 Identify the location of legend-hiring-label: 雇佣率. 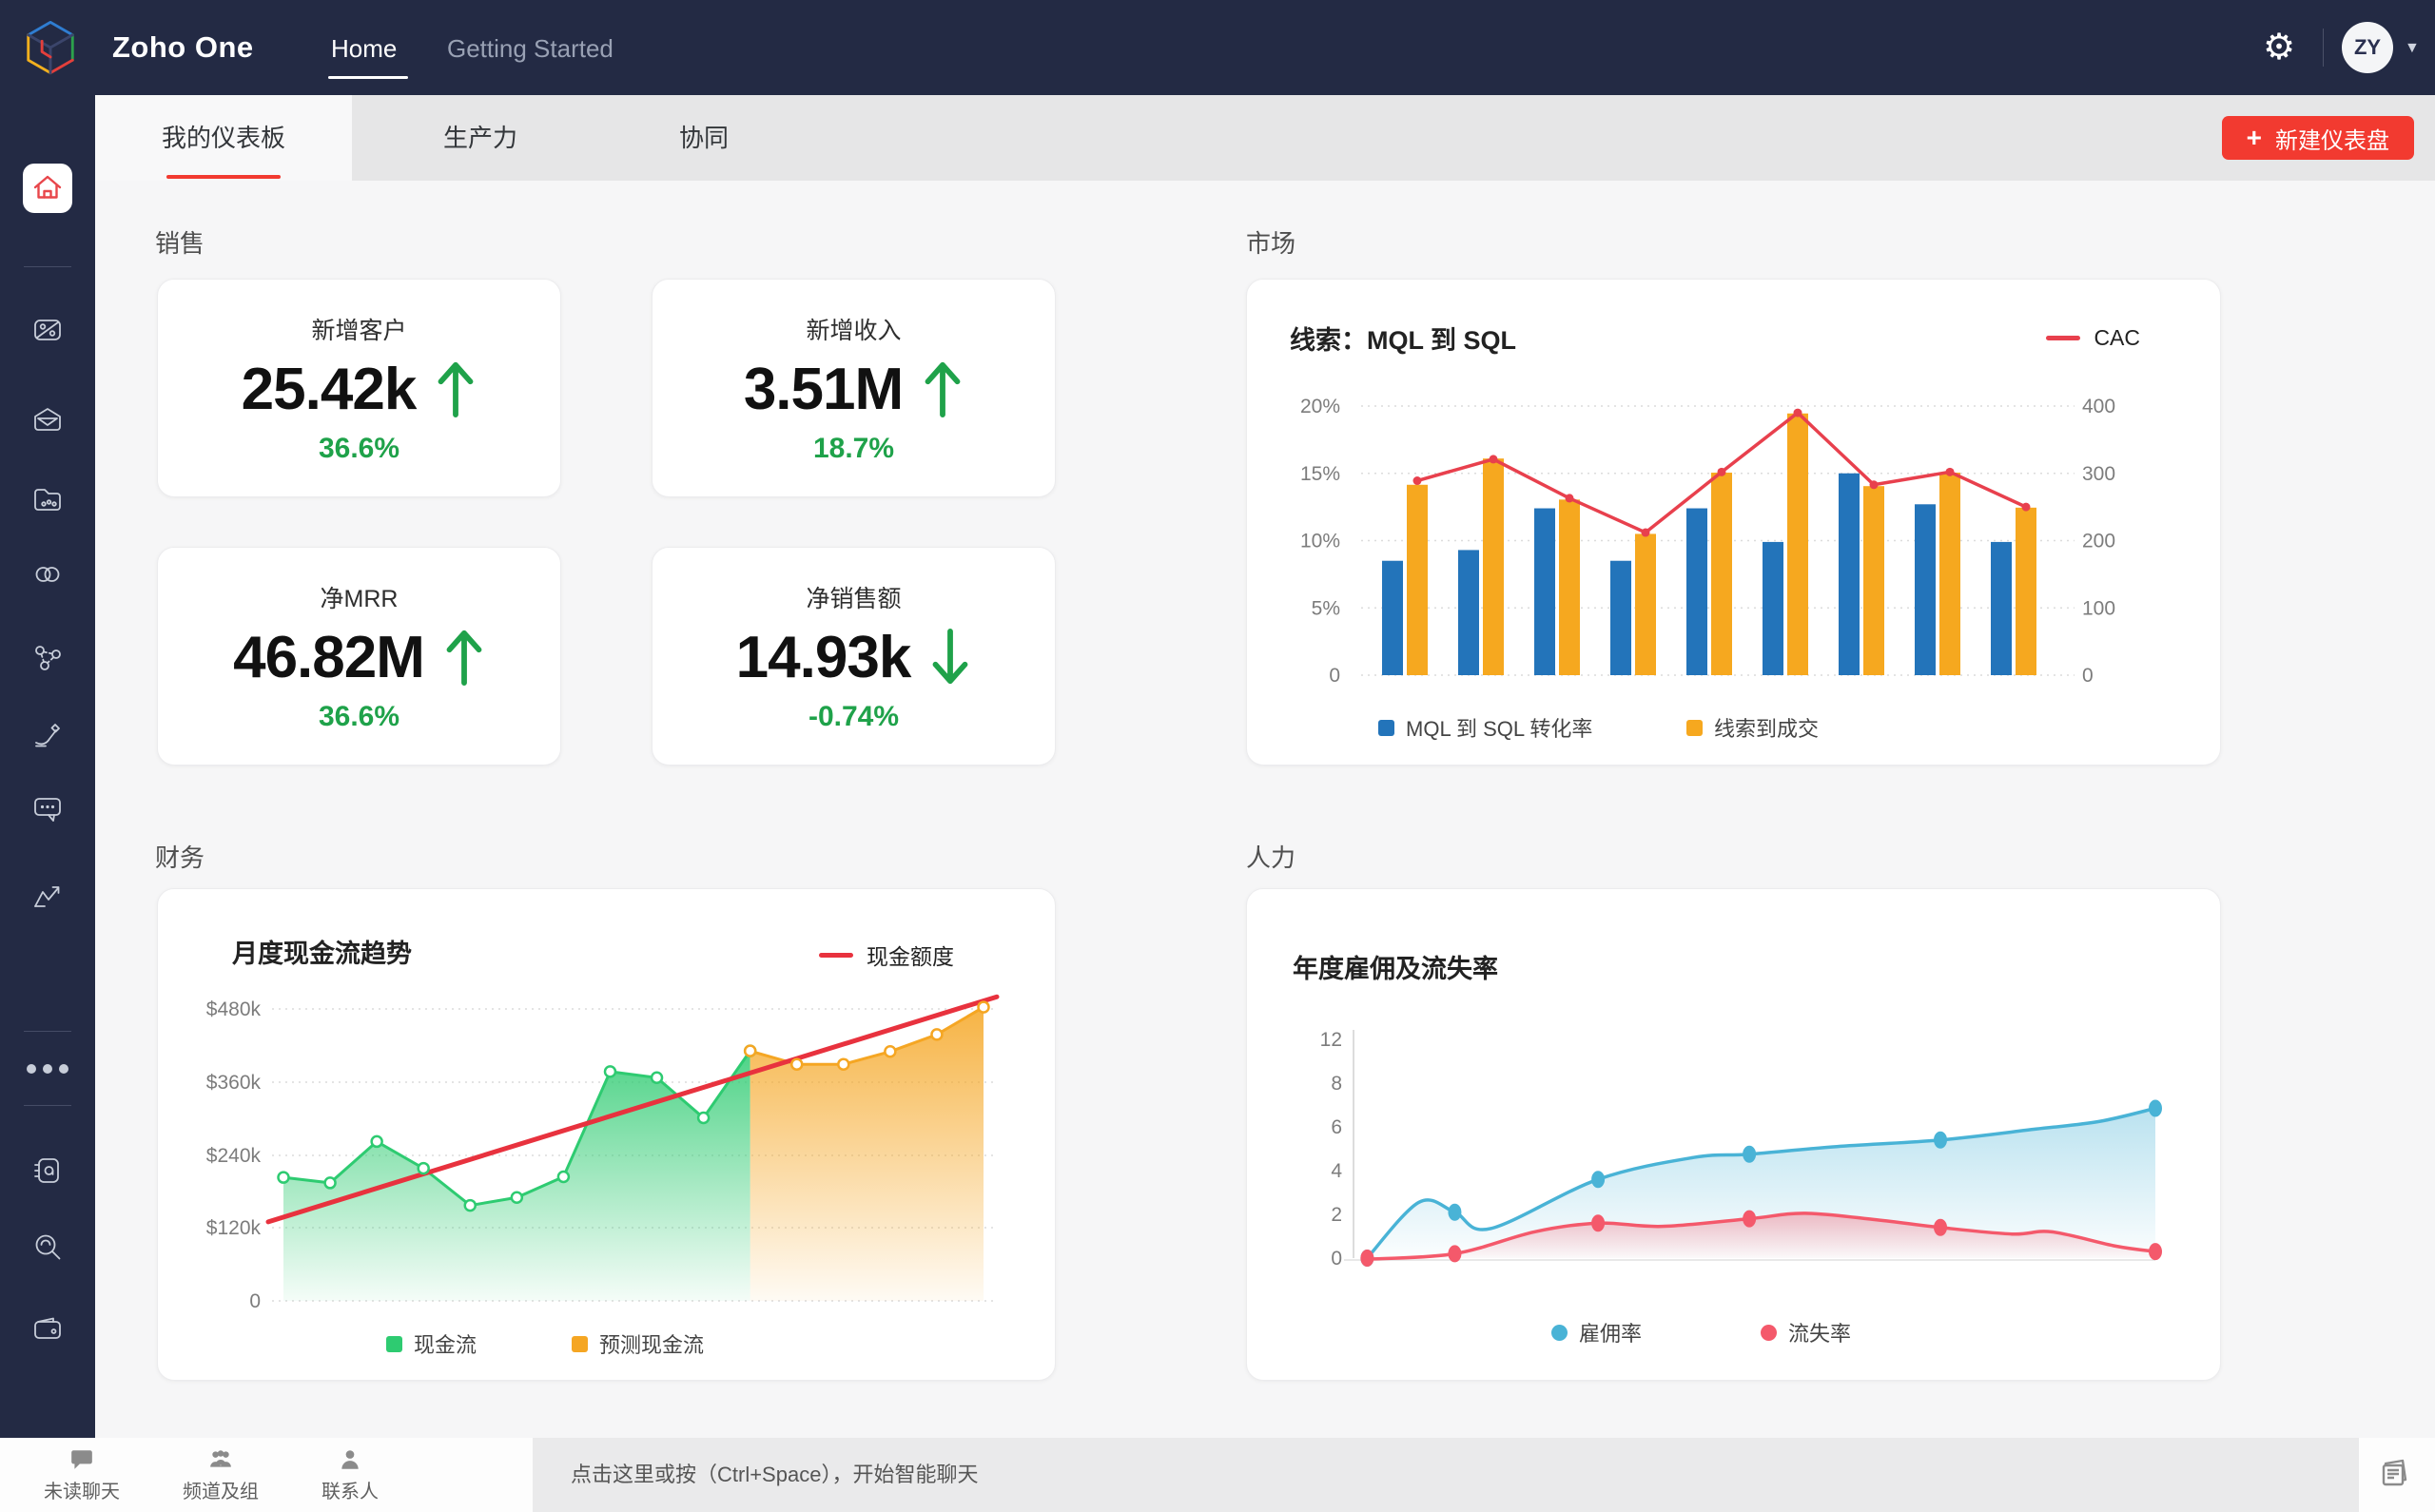
(1611, 1334).